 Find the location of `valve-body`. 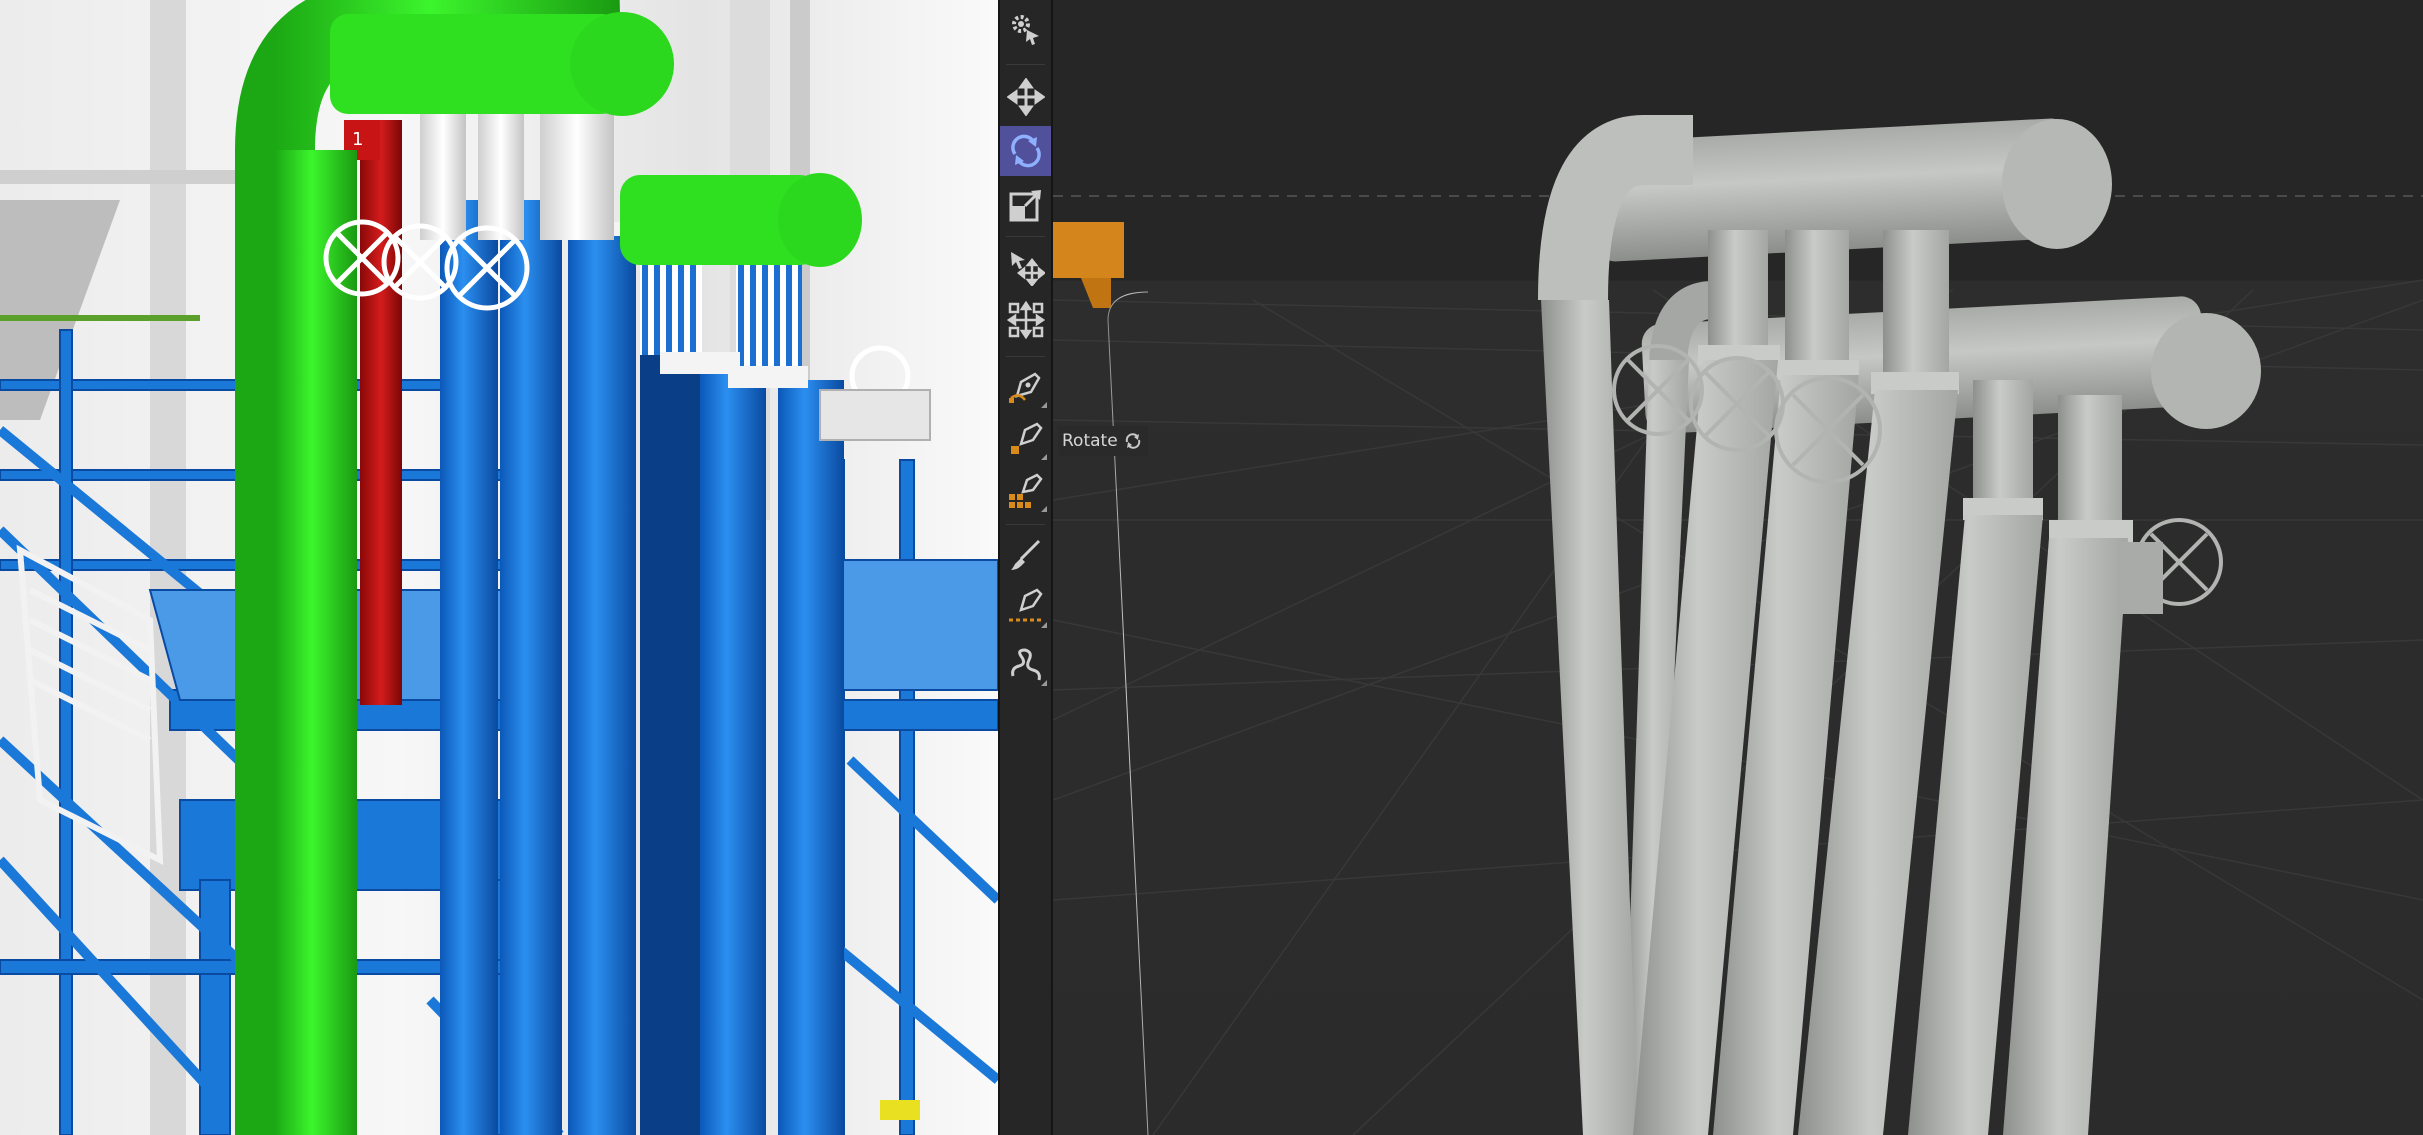

valve-body is located at coordinates (2142, 578).